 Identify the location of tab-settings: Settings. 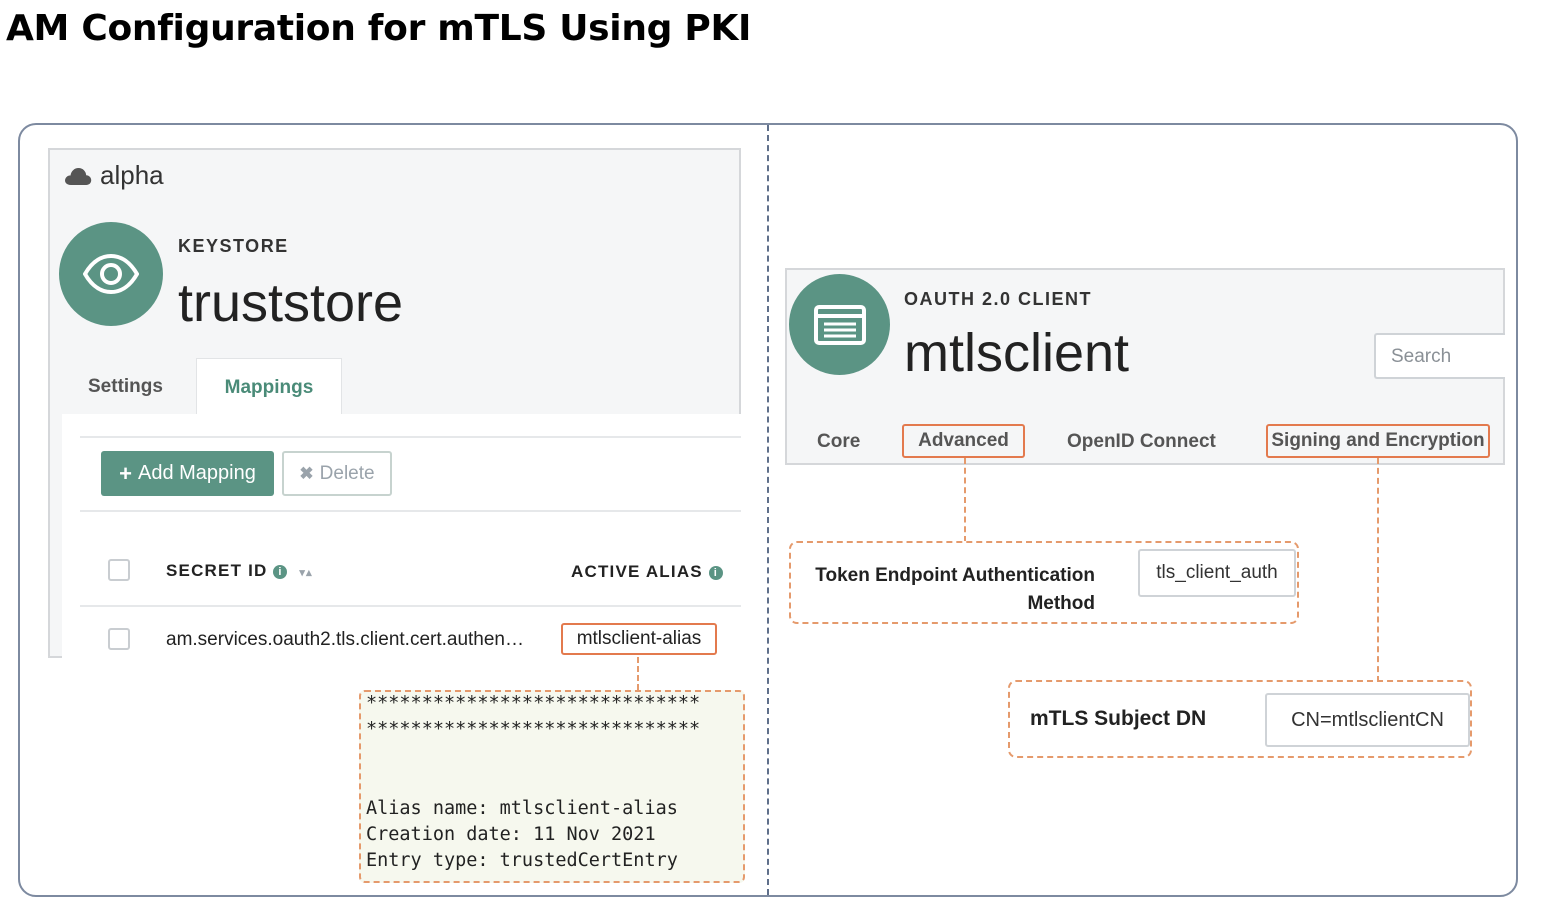
(125, 387).